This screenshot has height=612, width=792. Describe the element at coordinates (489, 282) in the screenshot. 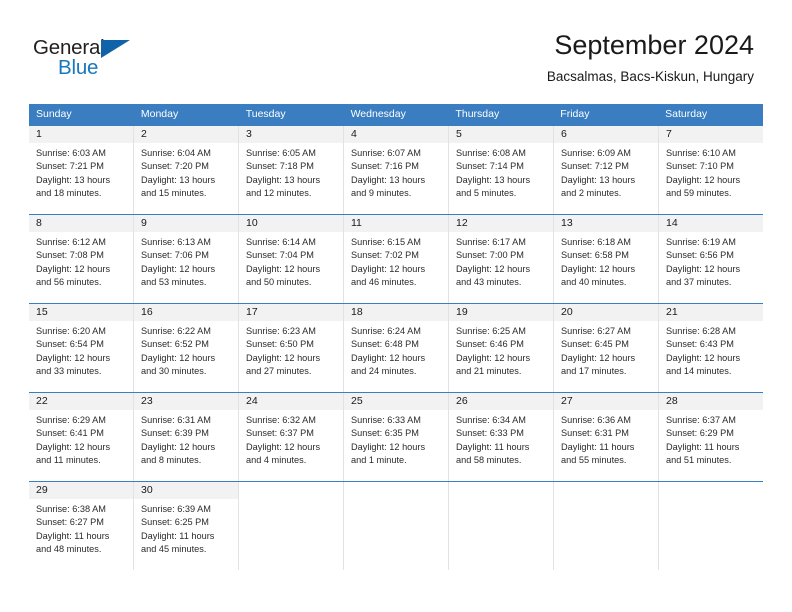

I see `daylight-line2: and 43 minutes.` at that location.